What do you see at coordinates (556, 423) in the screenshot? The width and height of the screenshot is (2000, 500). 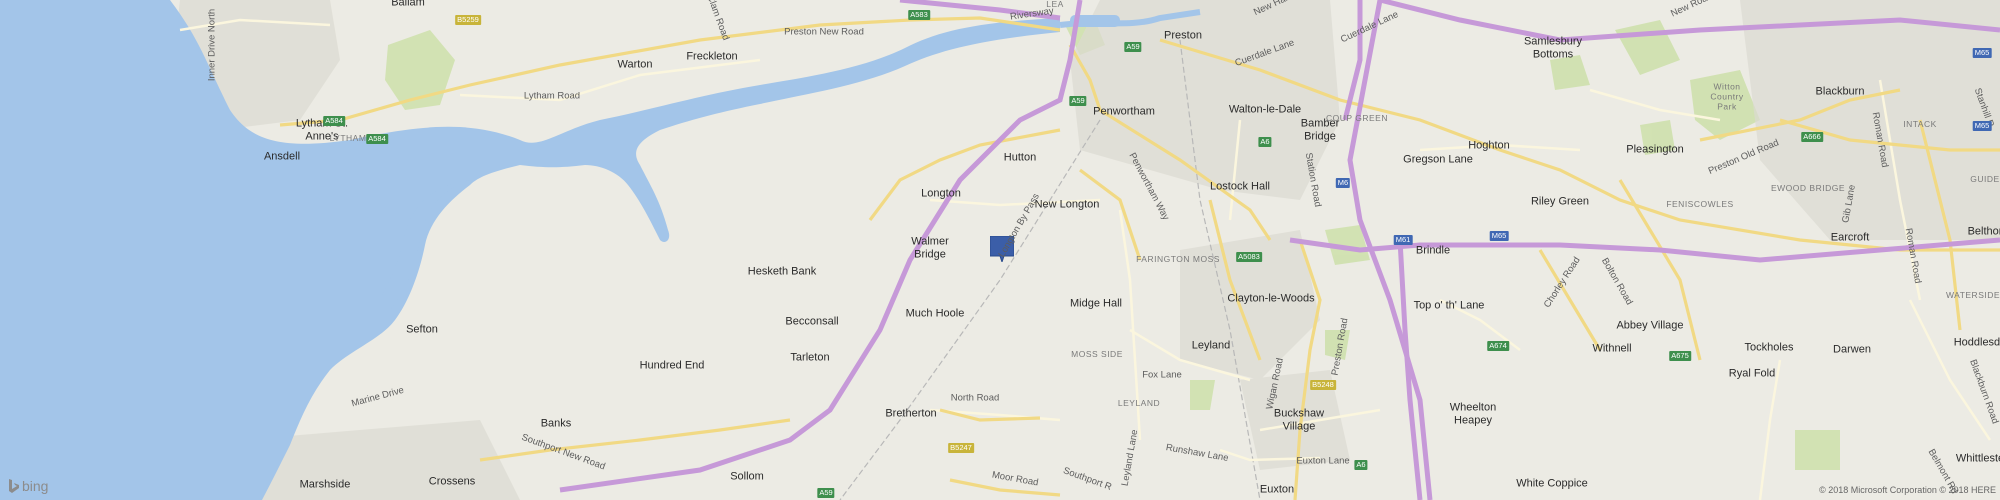 I see `place-label-banks: Banks` at bounding box center [556, 423].